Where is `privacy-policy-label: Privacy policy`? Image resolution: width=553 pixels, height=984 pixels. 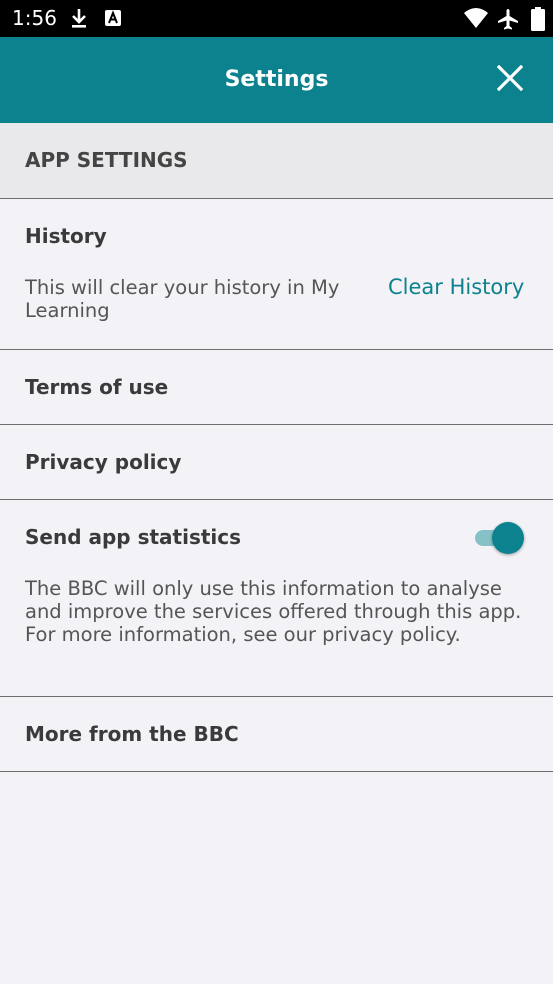 privacy-policy-label: Privacy policy is located at coordinates (103, 462).